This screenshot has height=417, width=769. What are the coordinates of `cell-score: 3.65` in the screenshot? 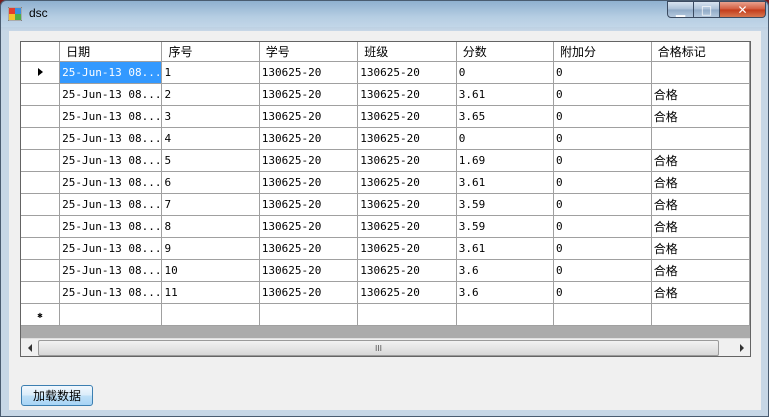 It's located at (505, 116).